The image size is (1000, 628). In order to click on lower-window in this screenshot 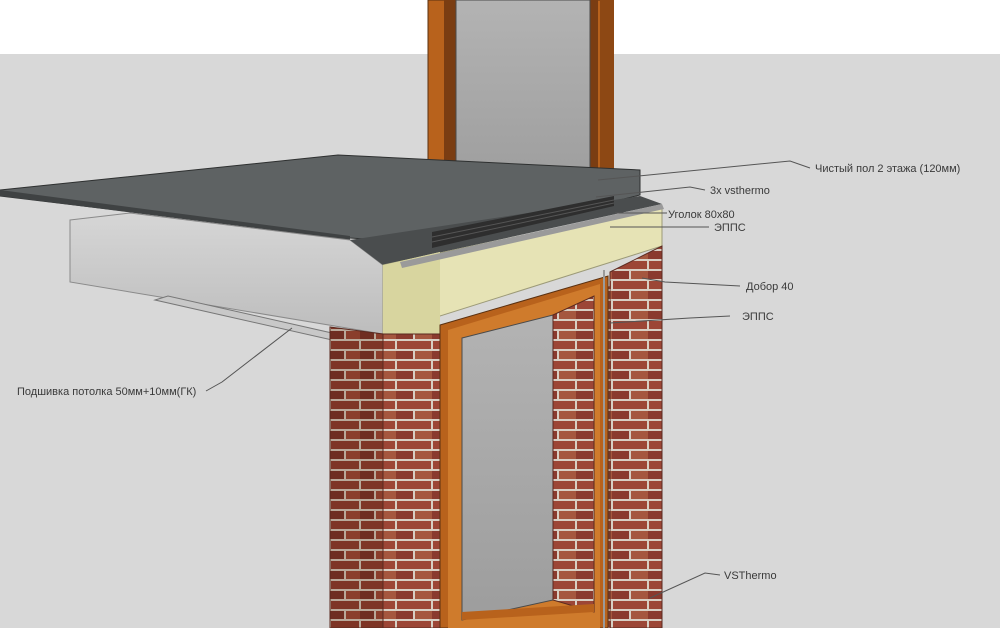, I will do `click(524, 449)`.